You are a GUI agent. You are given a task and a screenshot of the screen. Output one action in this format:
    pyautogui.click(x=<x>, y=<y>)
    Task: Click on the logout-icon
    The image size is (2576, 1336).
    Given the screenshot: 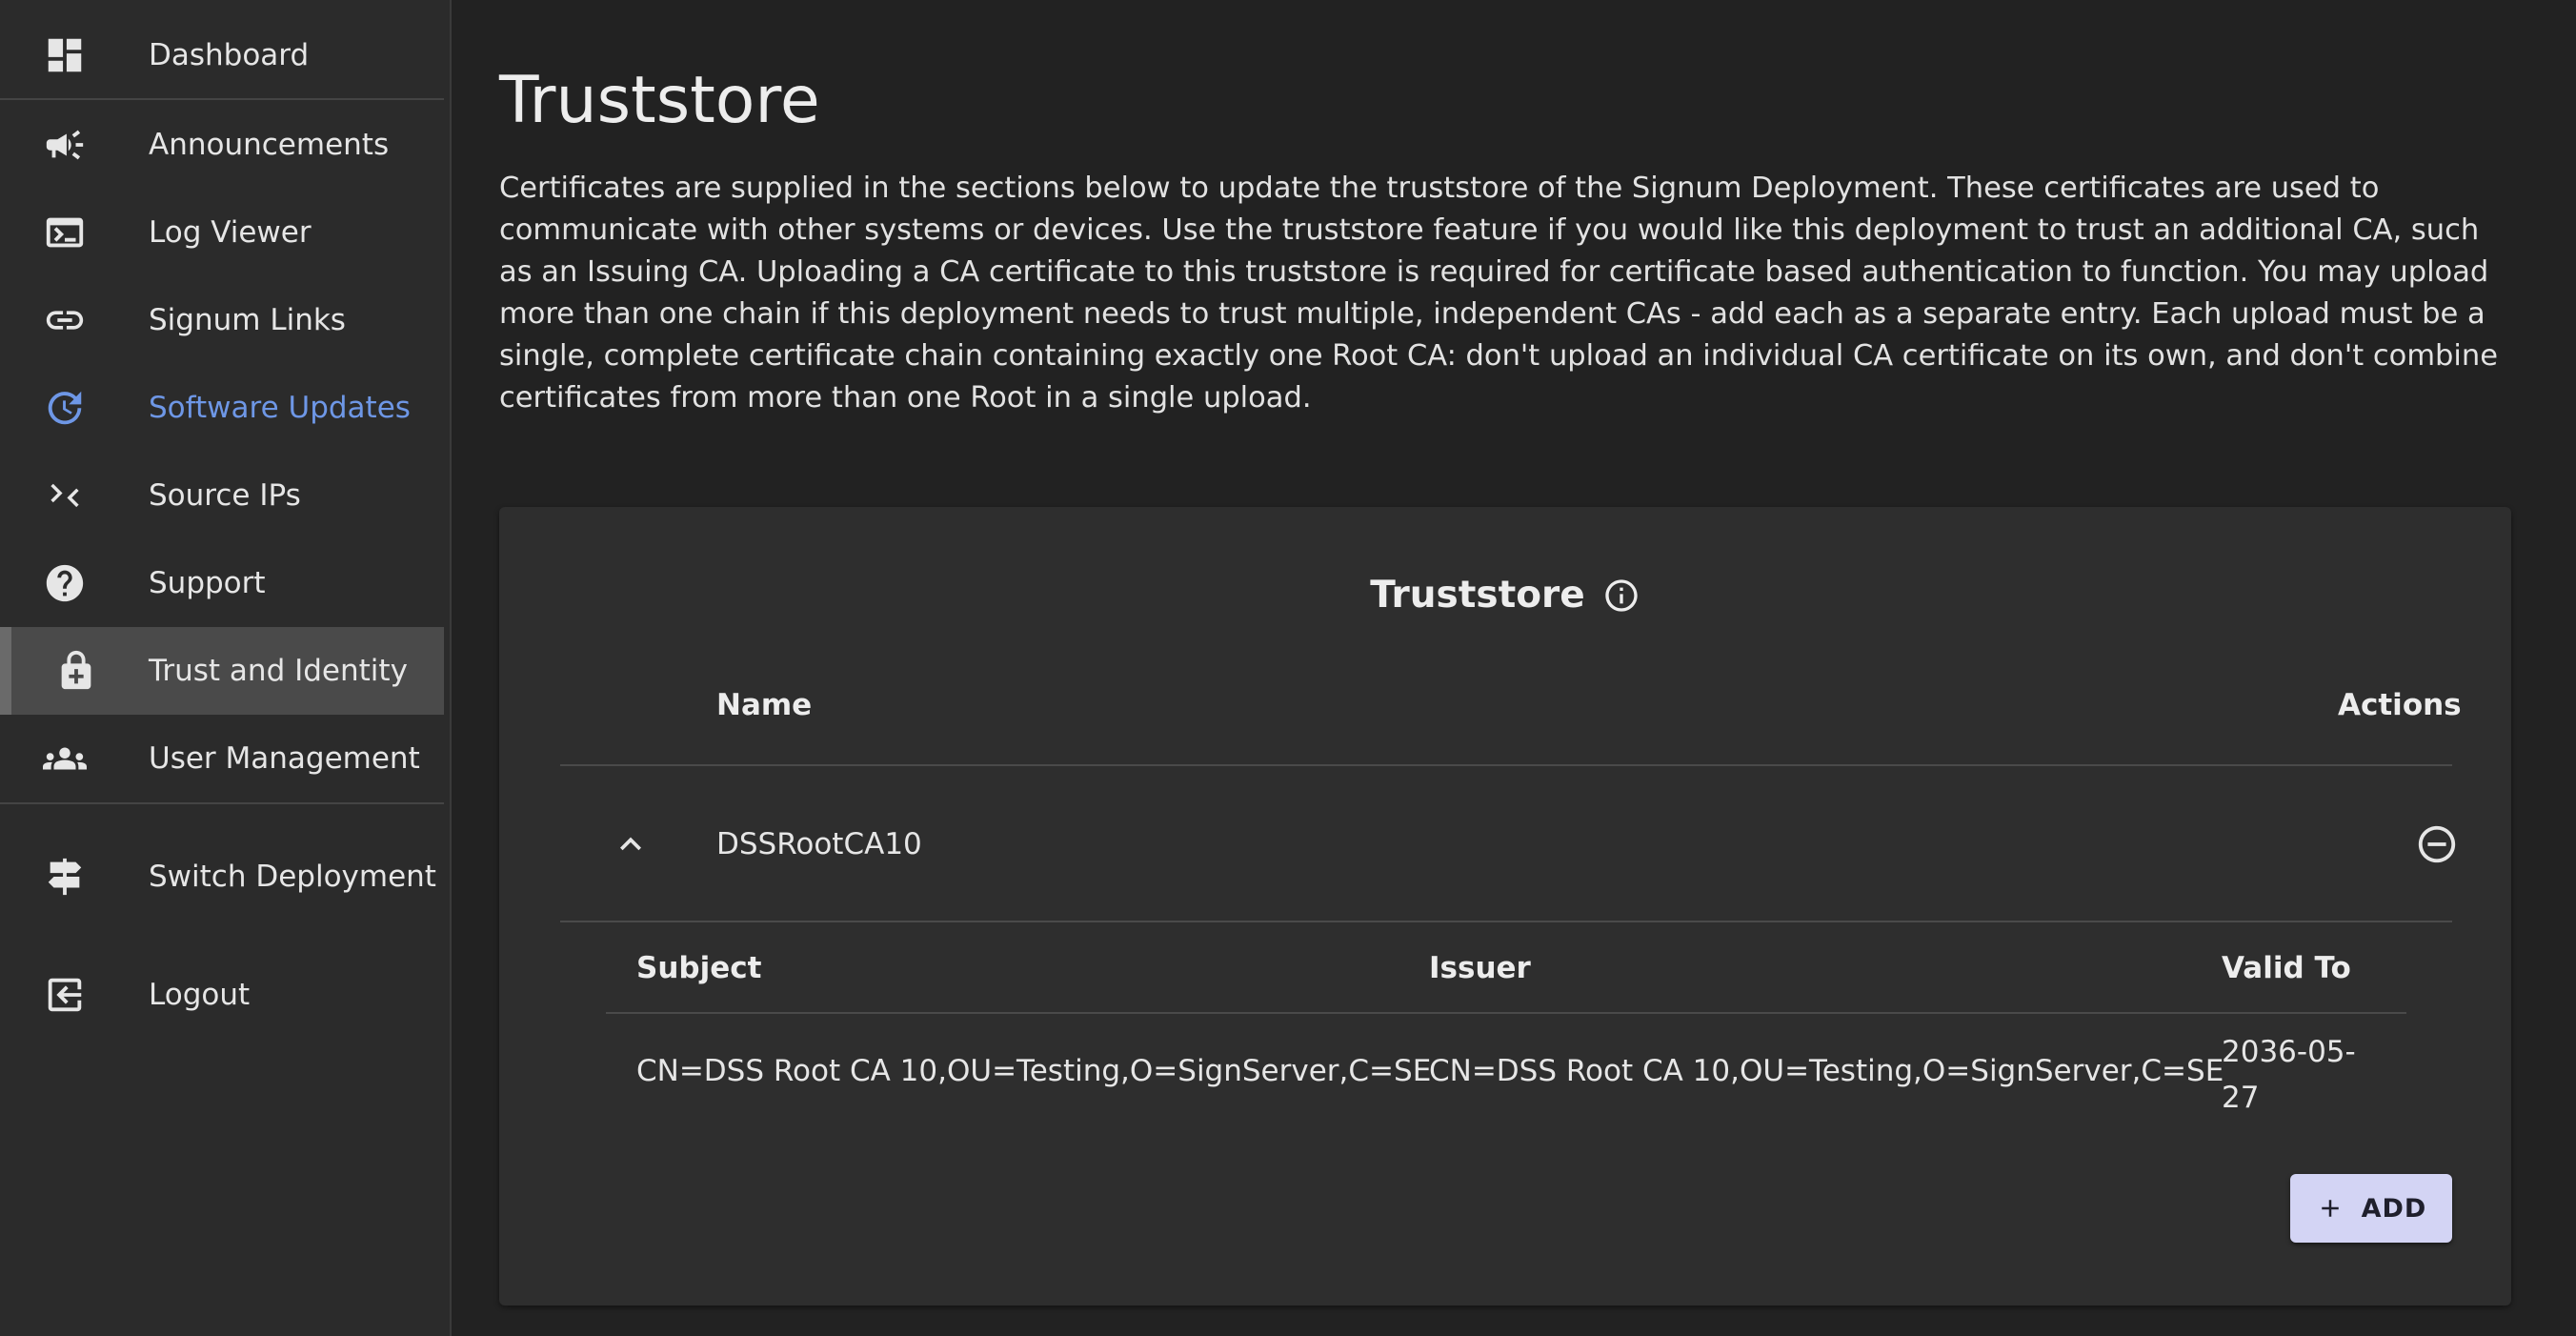 What is the action you would take?
    pyautogui.click(x=65, y=995)
    